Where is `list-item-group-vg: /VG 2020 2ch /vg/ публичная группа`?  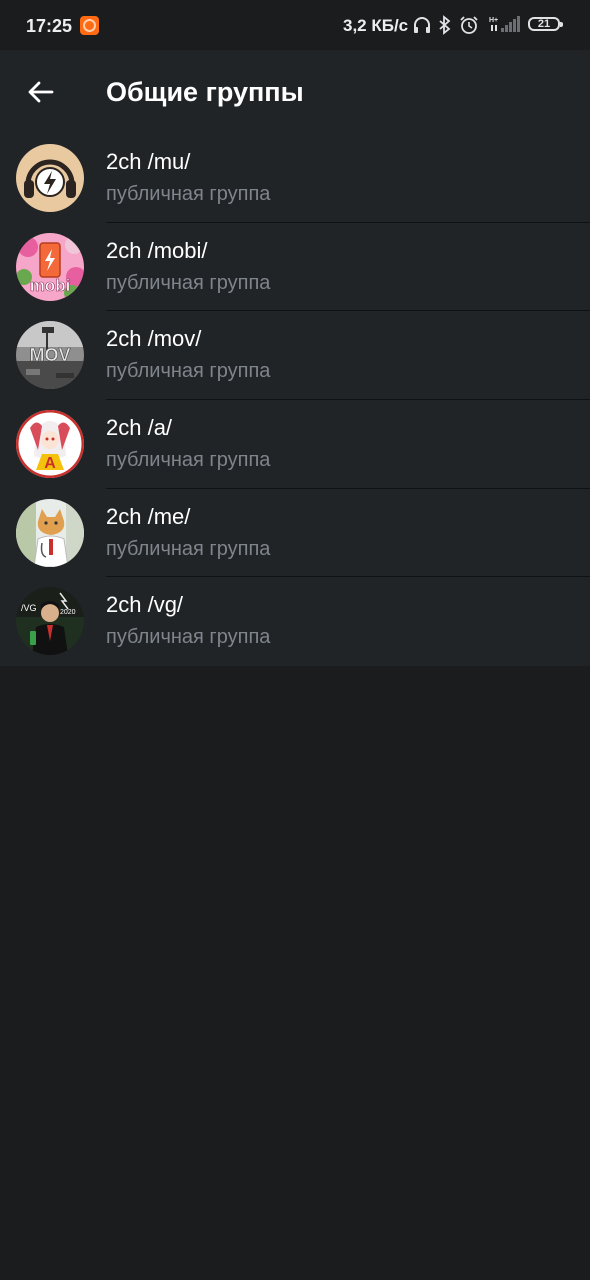
list-item-group-vg: /VG 2020 2ch /vg/ публичная группа is located at coordinates (295, 621).